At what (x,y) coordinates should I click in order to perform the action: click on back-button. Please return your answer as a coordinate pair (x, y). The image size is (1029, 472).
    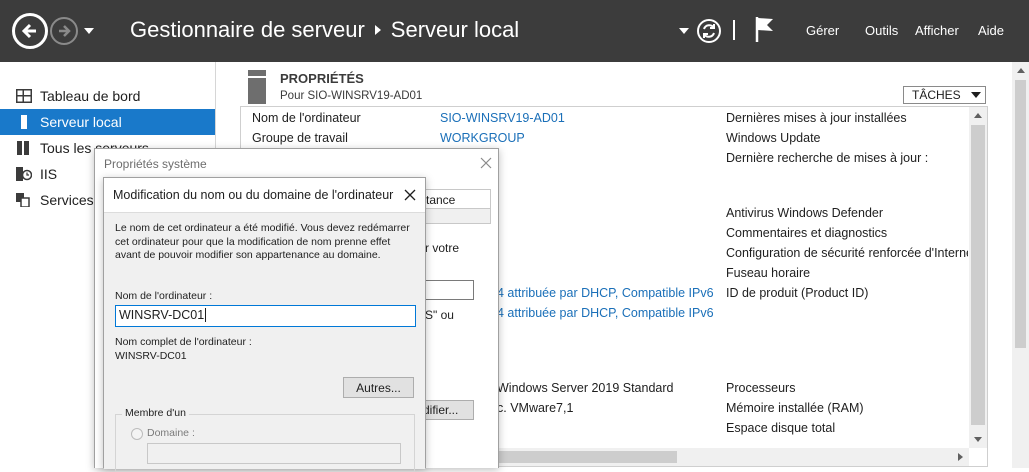
    Looking at the image, I should click on (30, 31).